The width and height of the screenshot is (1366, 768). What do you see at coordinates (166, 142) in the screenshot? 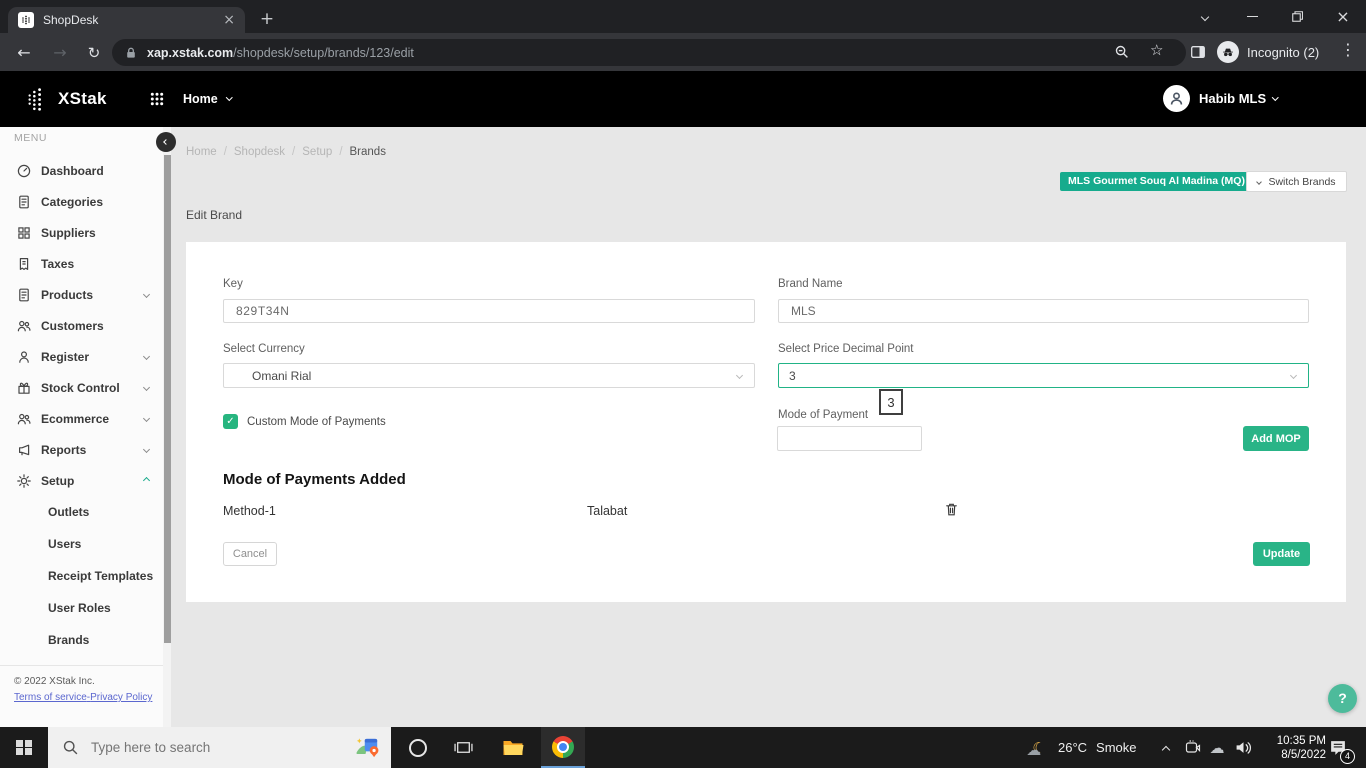
I see `sidebar-collapse-button` at bounding box center [166, 142].